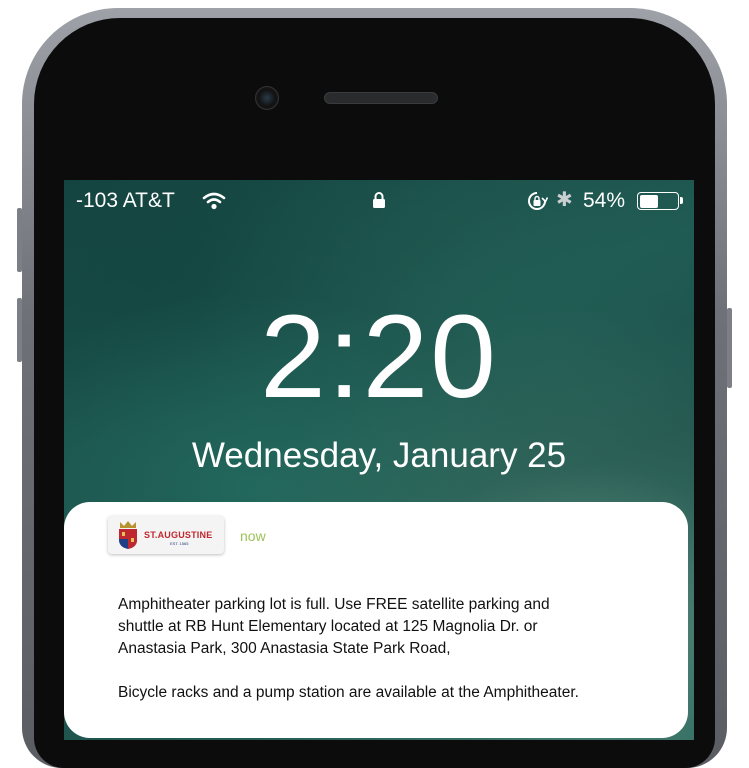 This screenshot has width=749, height=768. I want to click on battery-percentage: 54%, so click(604, 200).